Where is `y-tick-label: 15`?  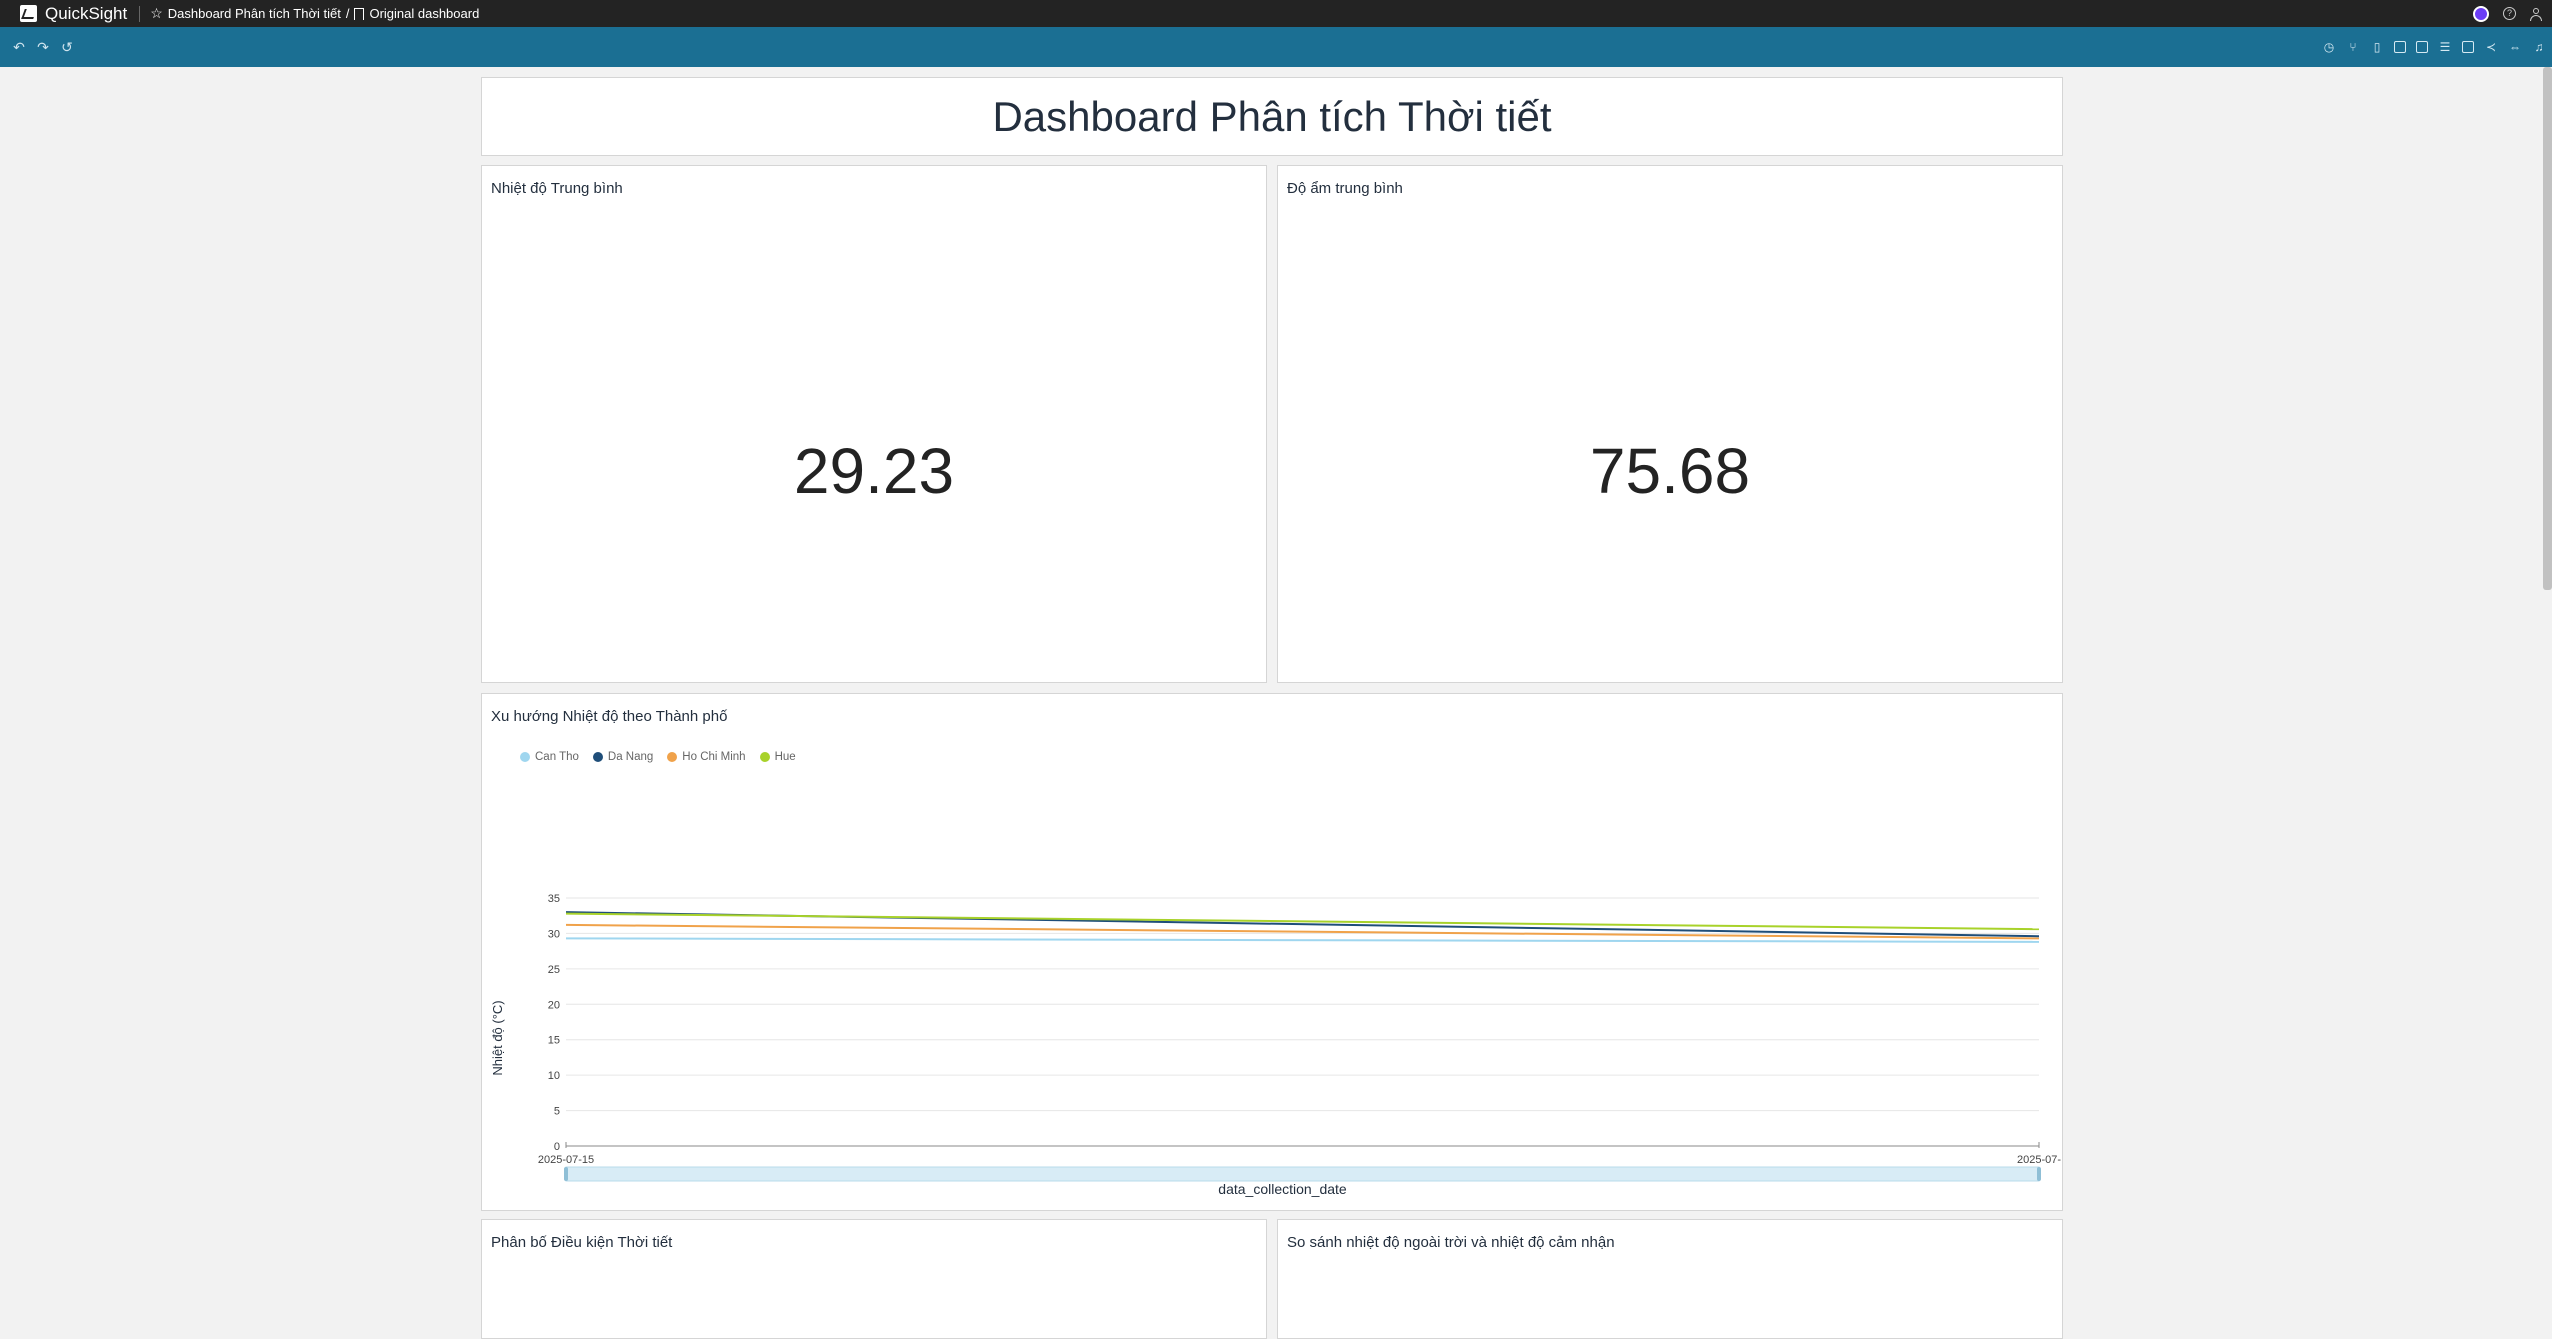
y-tick-label: 15 is located at coordinates (554, 1041).